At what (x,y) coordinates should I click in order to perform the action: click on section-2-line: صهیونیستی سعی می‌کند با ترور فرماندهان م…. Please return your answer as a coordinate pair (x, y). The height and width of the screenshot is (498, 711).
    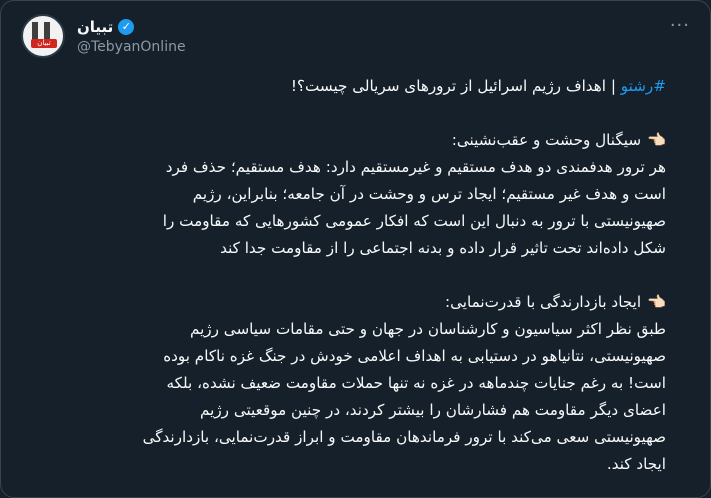
    Looking at the image, I should click on (404, 437).